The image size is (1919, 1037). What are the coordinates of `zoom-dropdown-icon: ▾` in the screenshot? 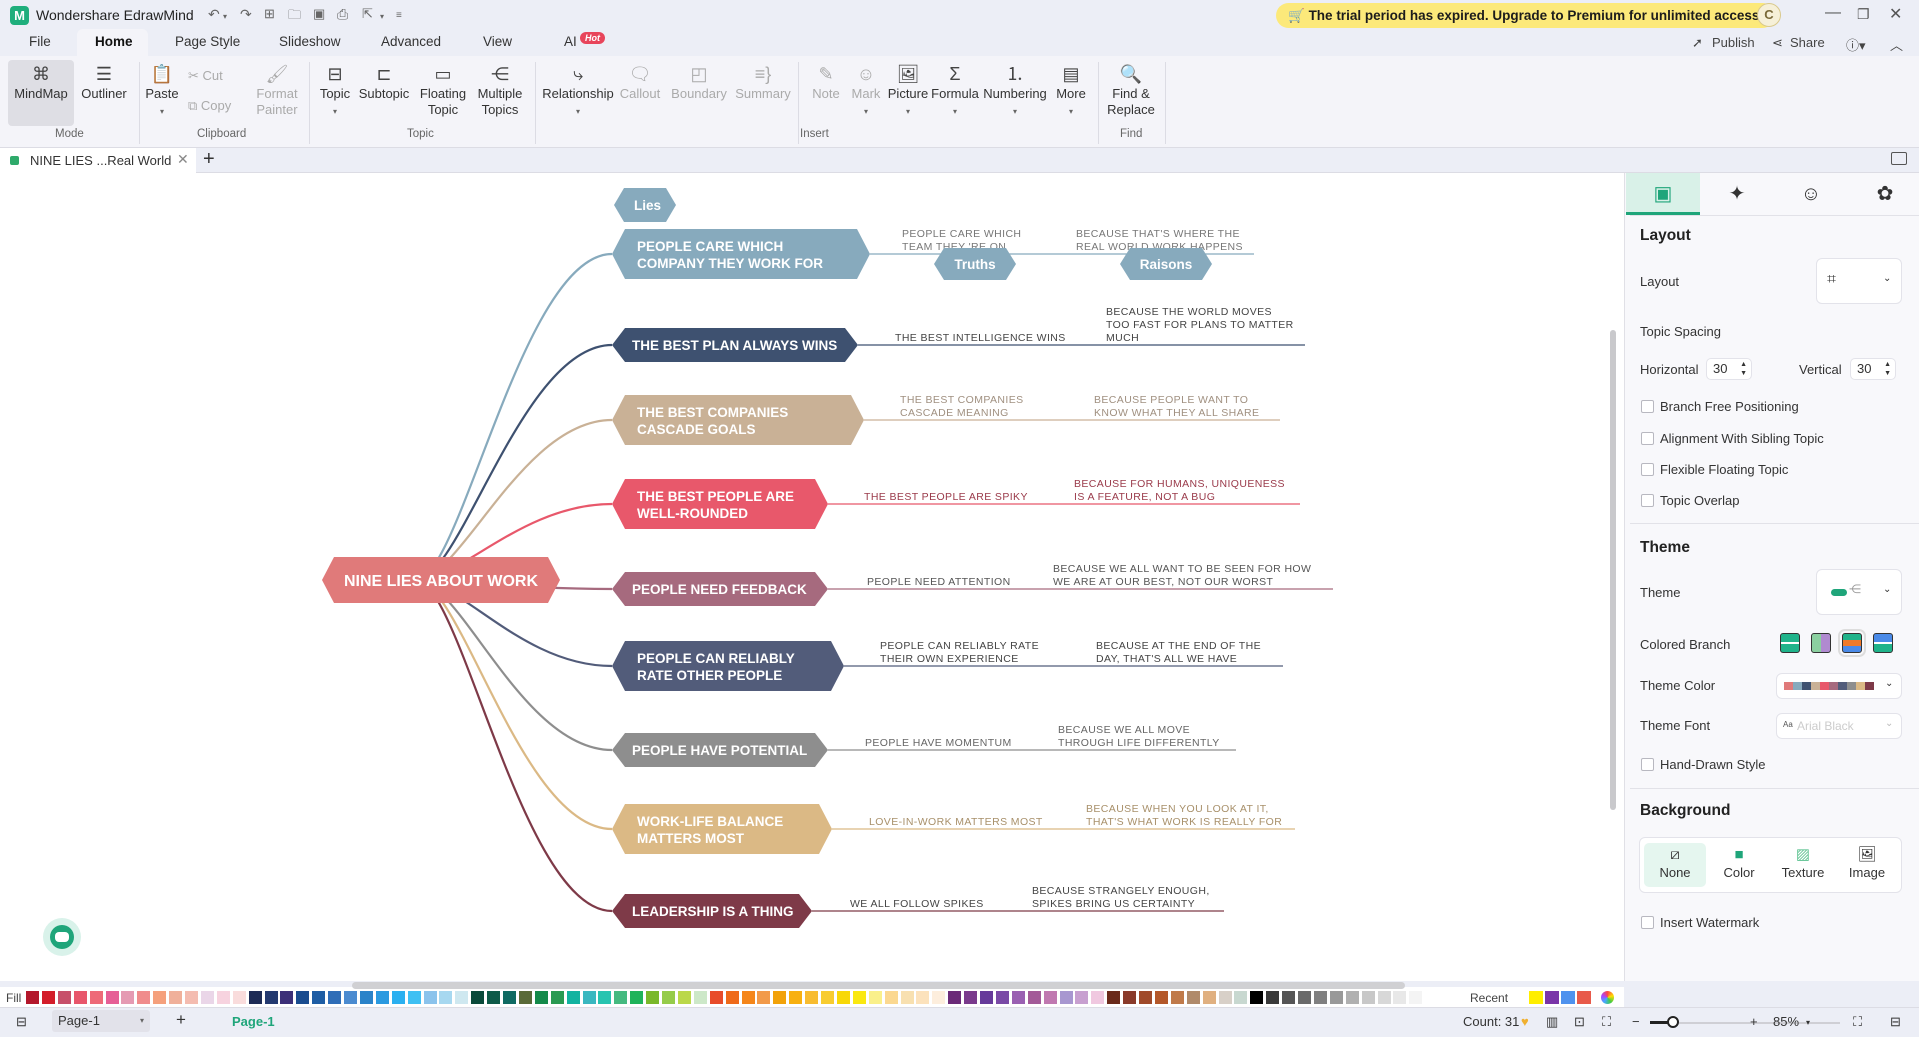 It's located at (1808, 1022).